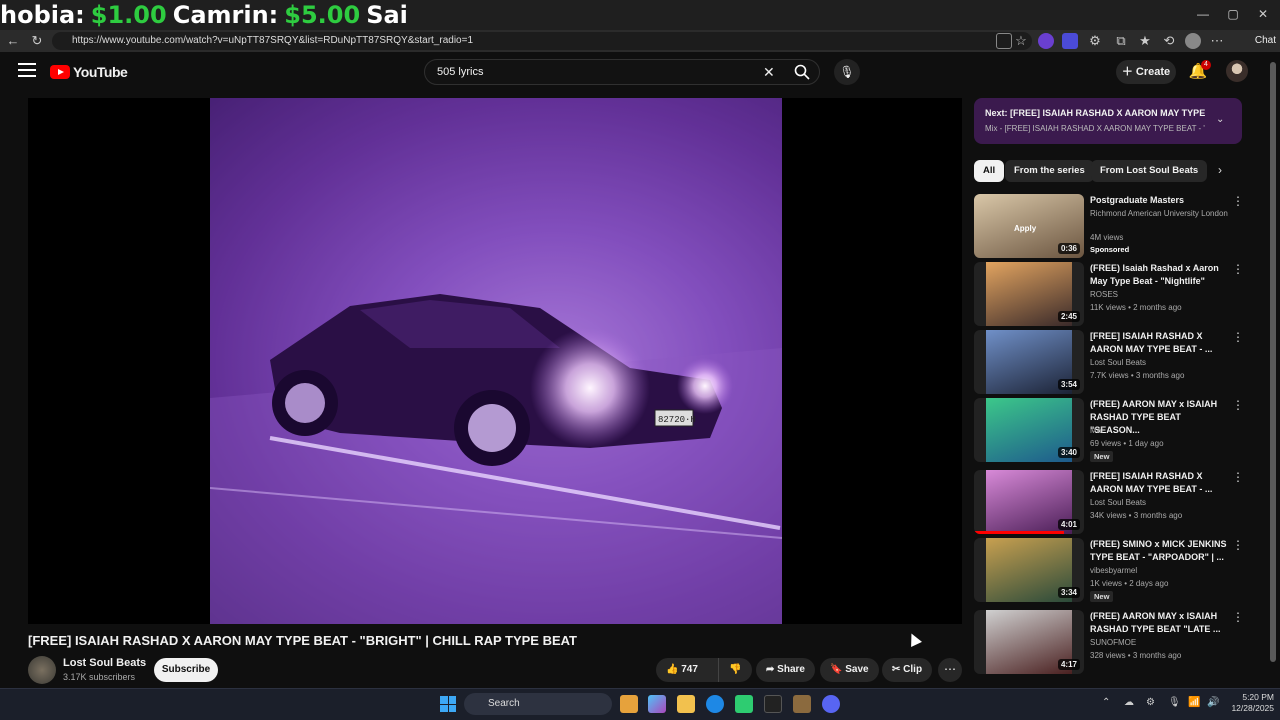 Image resolution: width=1280 pixels, height=720 pixels. Describe the element at coordinates (1029, 570) in the screenshot. I see `video-thumbnail: 3:34` at that location.